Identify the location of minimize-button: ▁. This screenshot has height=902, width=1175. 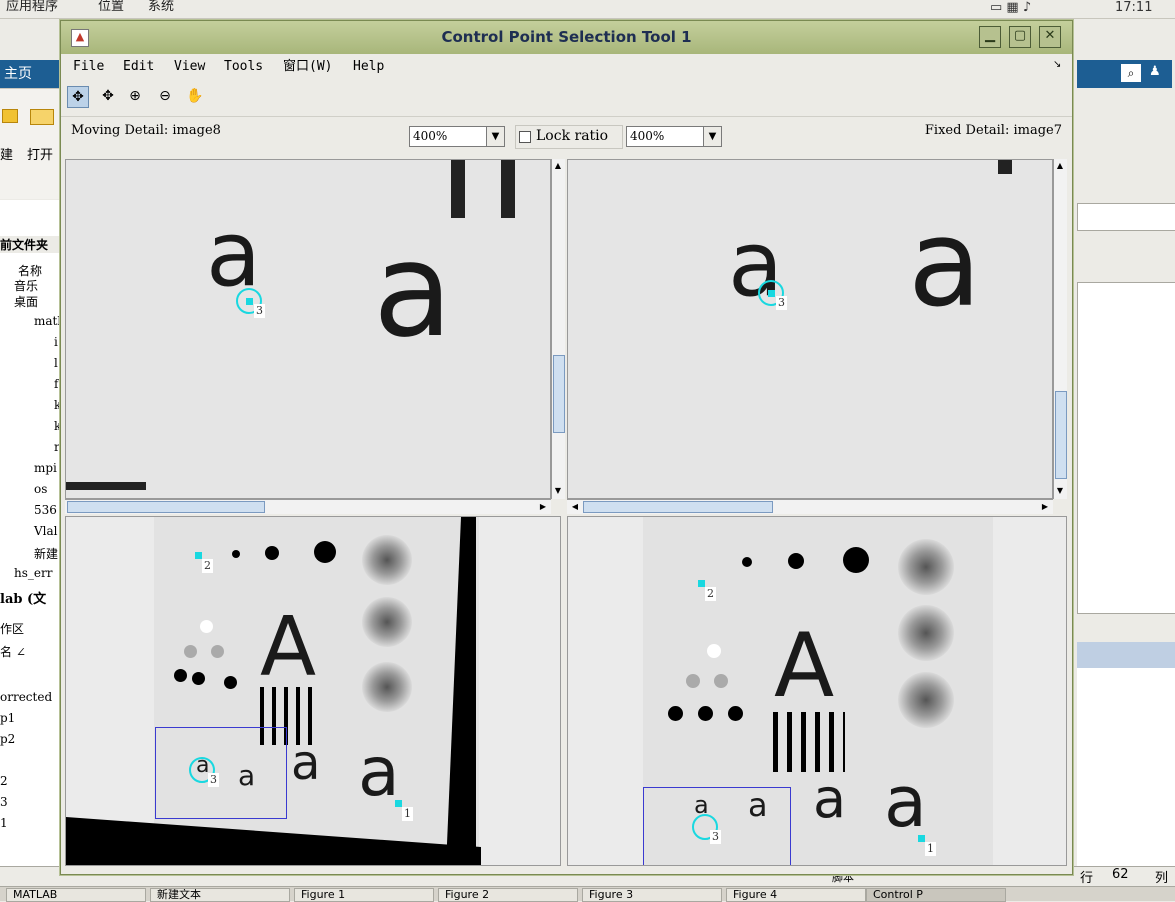
(990, 37).